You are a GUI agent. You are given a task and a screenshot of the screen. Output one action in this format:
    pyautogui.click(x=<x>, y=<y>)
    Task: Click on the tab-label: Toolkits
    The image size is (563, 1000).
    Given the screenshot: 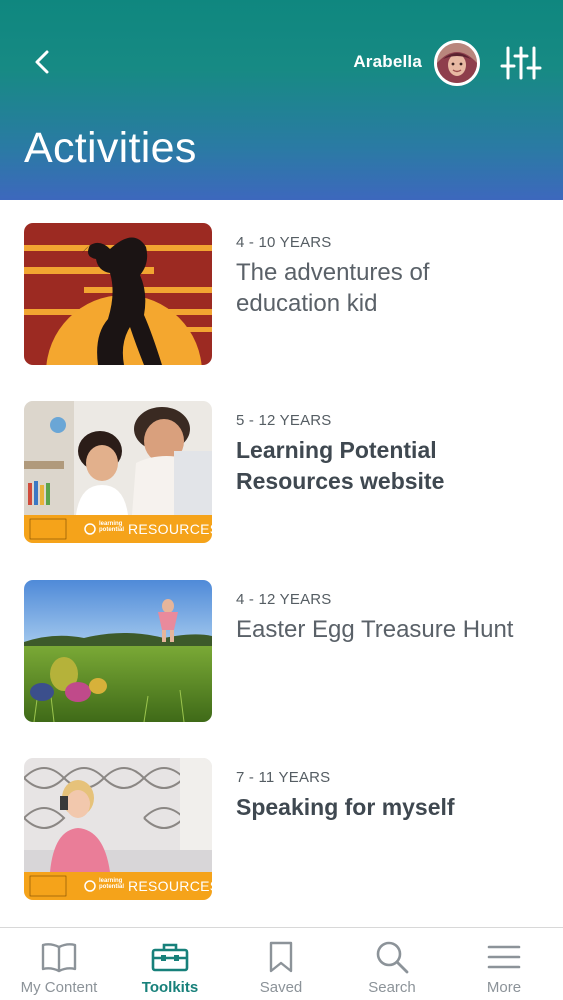 What is the action you would take?
    pyautogui.click(x=170, y=987)
    